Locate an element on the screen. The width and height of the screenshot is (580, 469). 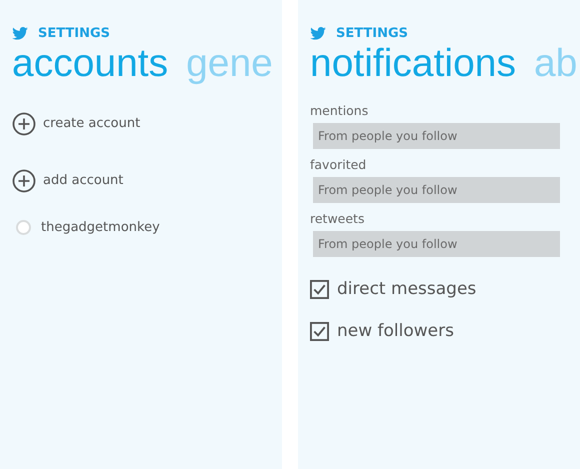
add-link: add account is located at coordinates (83, 180).